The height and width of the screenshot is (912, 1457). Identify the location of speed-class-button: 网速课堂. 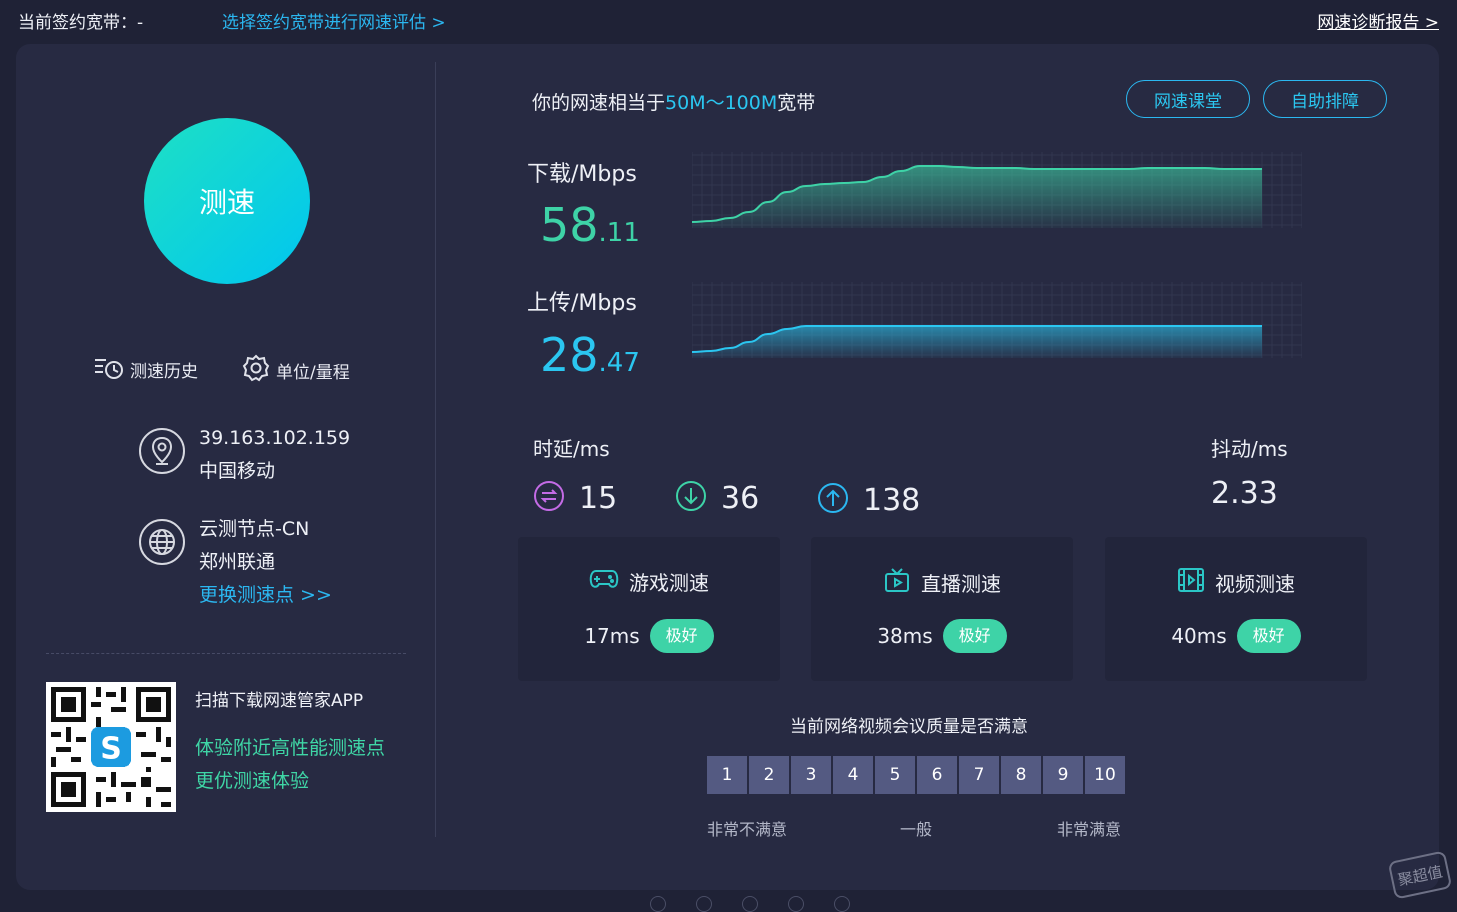
(1188, 99).